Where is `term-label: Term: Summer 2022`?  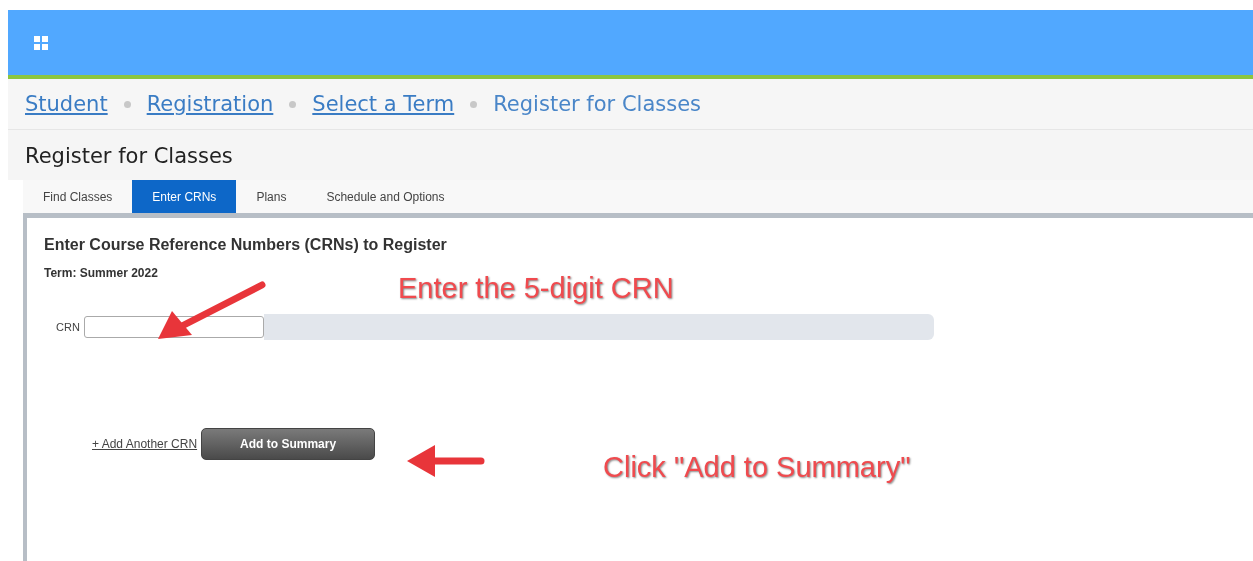 term-label: Term: Summer 2022 is located at coordinates (101, 273).